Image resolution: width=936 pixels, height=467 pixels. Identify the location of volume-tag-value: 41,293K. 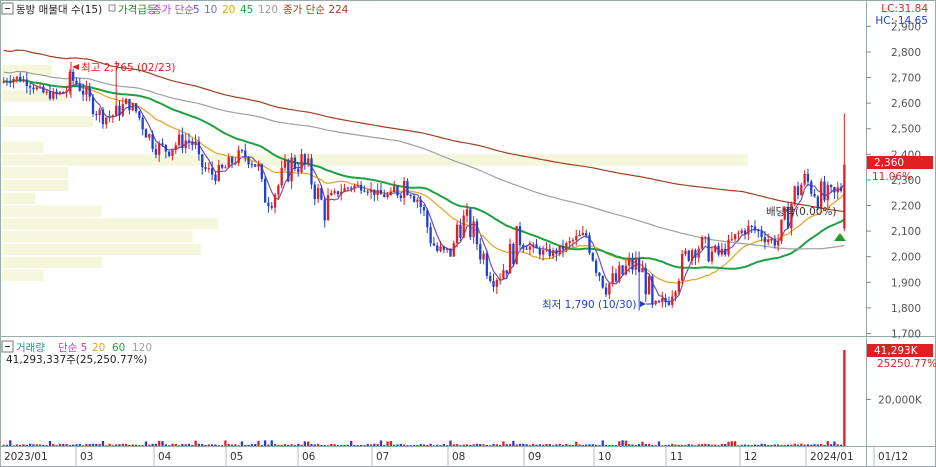
(896, 351).